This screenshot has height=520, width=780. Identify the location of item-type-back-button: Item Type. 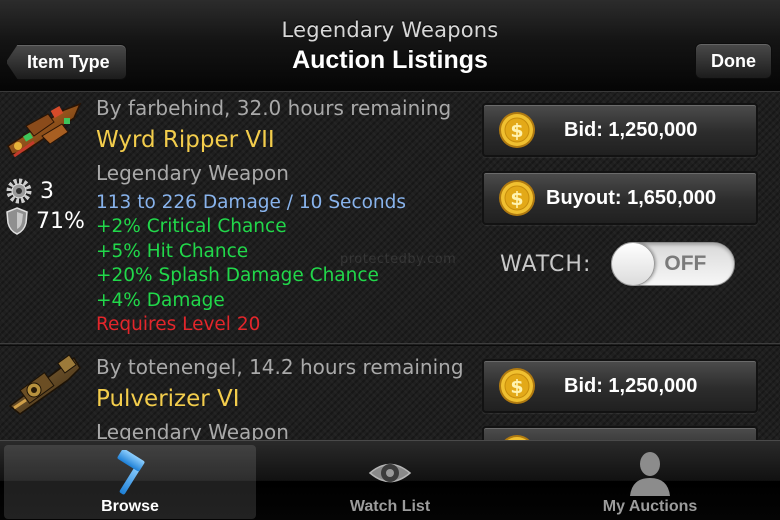
(66, 62).